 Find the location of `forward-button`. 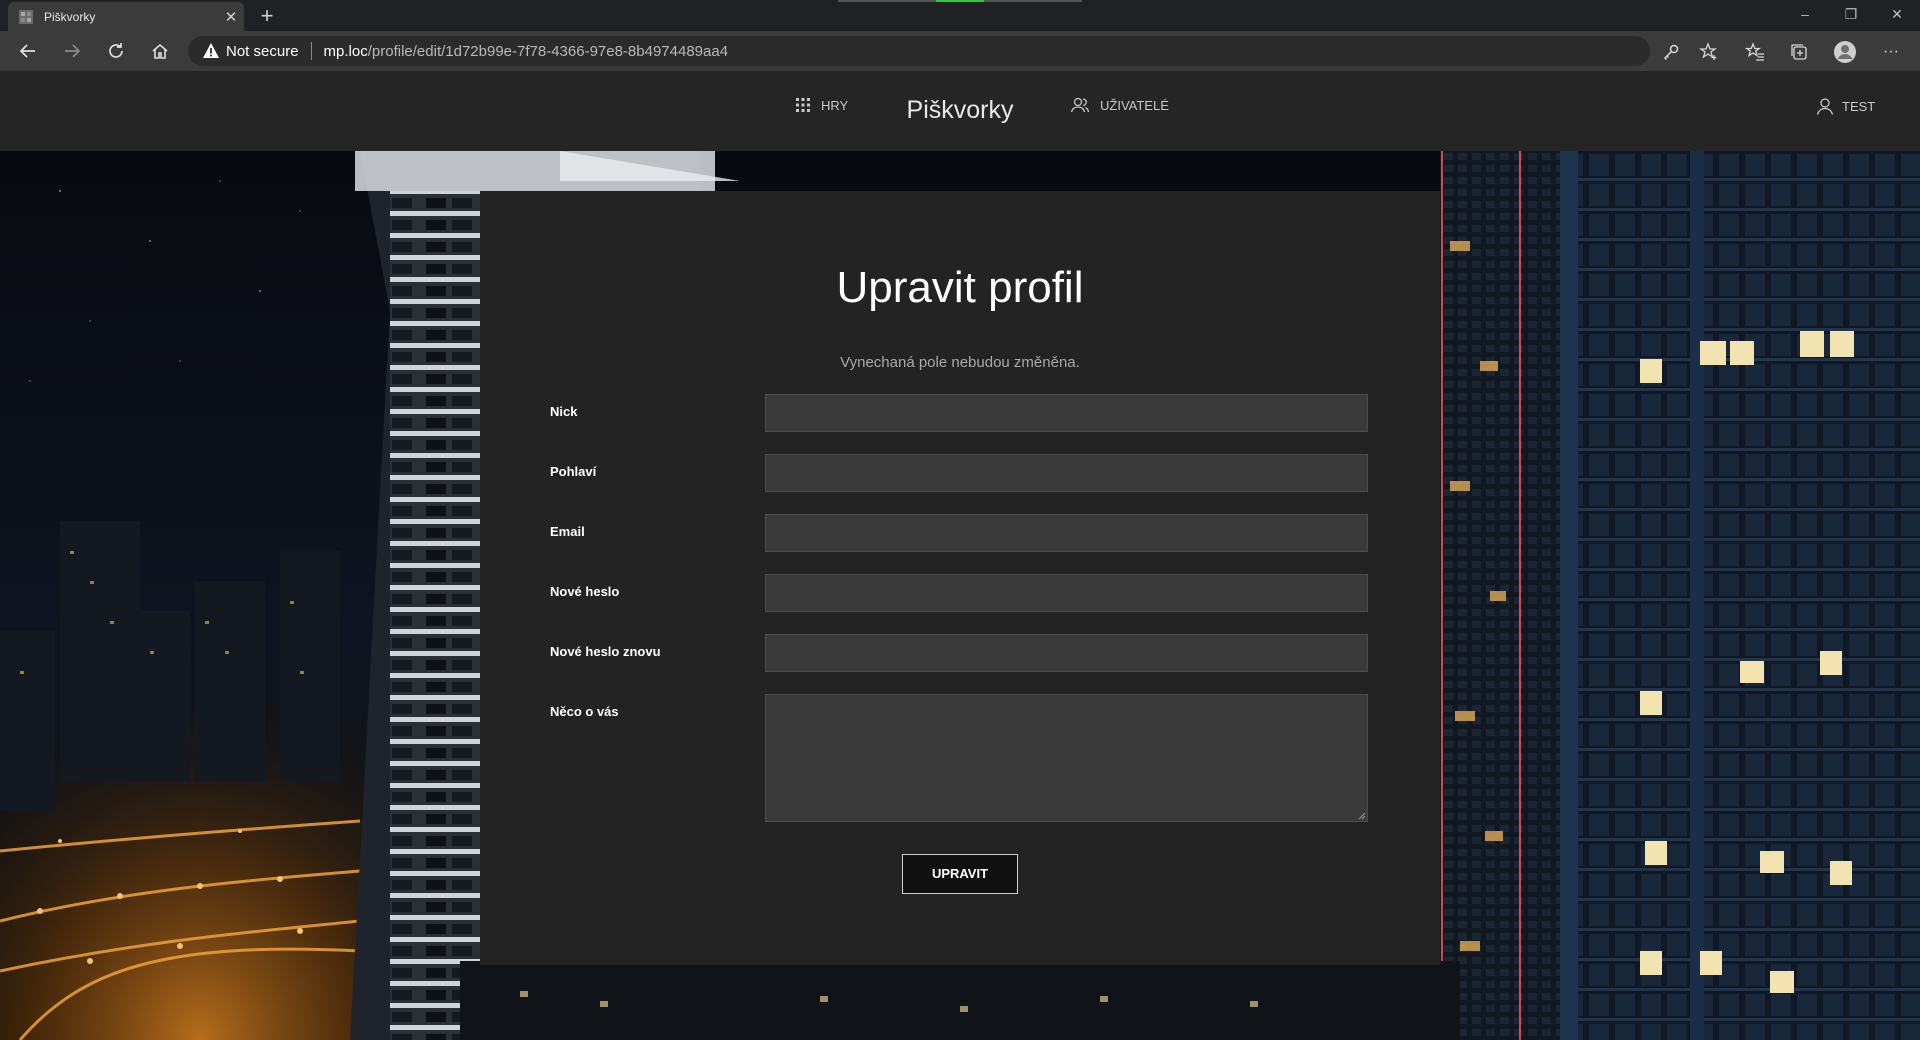

forward-button is located at coordinates (72, 51).